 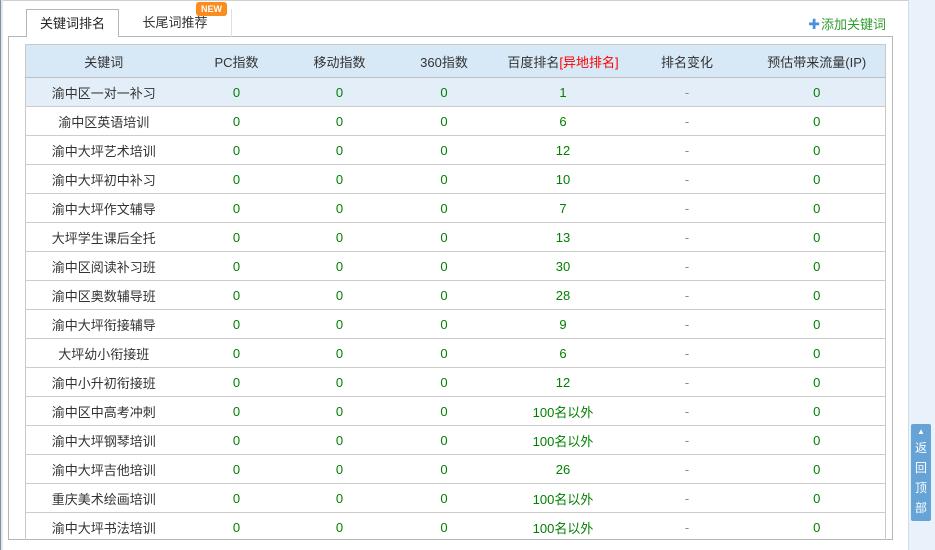 I want to click on keyword-cell: 渝中大坪衔接辅导, so click(x=103, y=324).